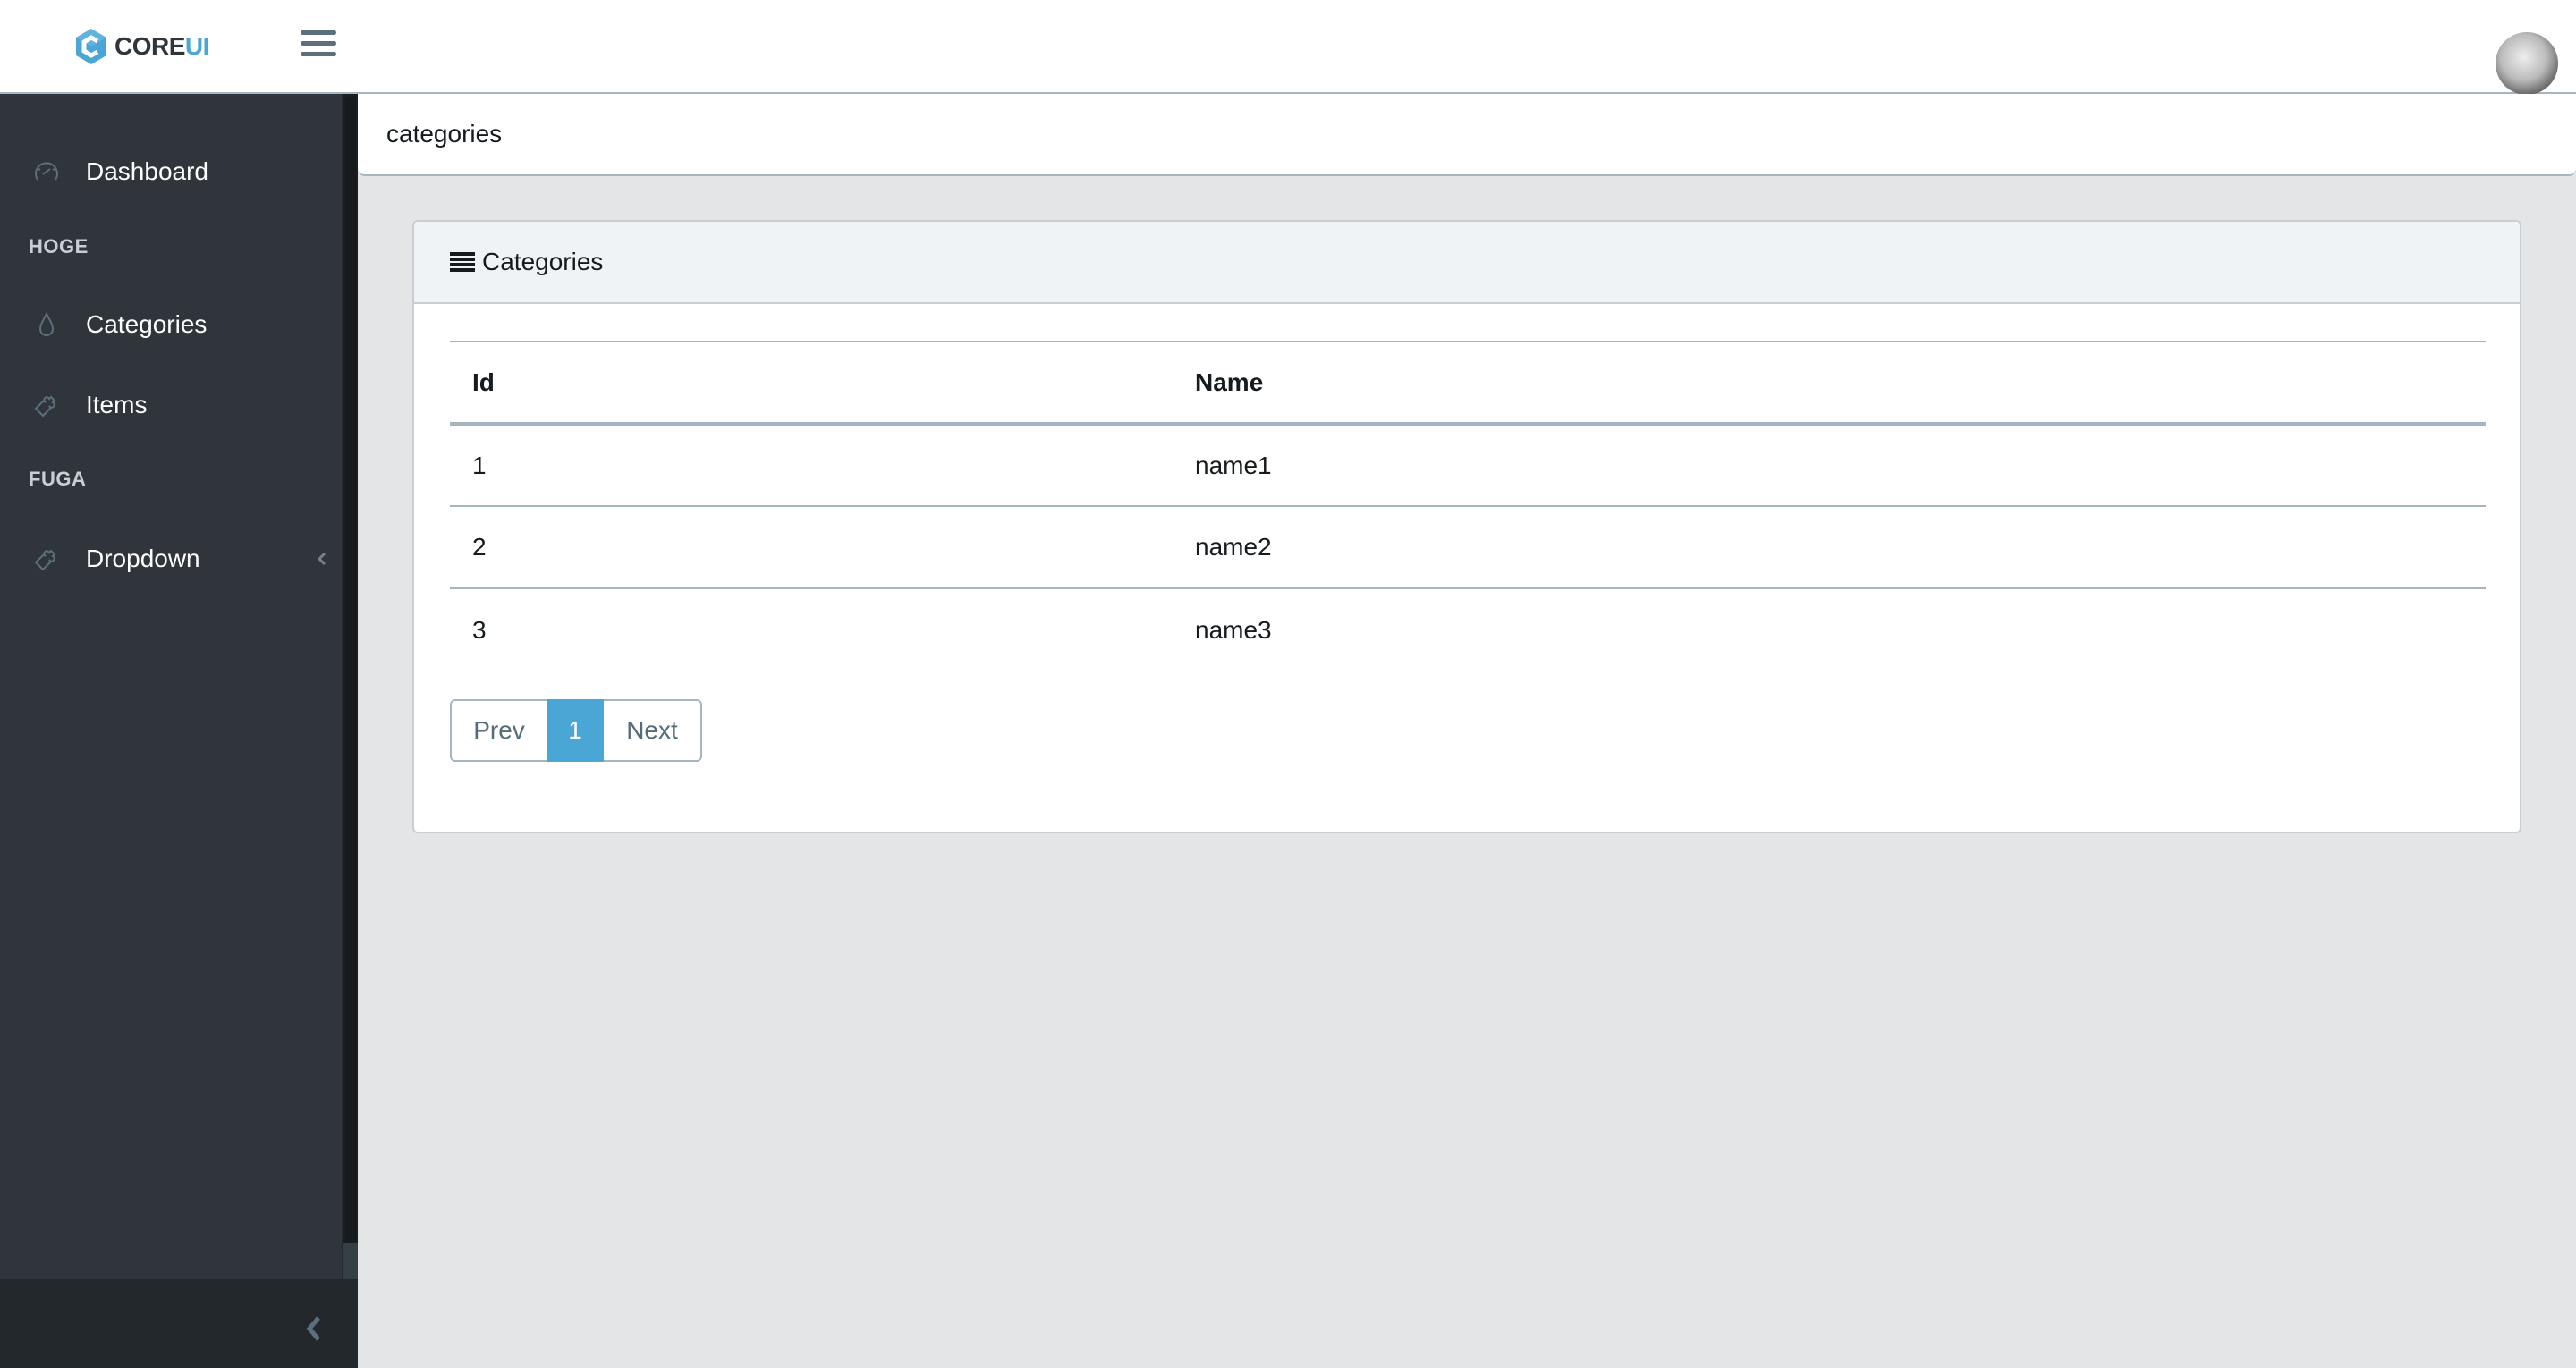 The image size is (2576, 1368). I want to click on table-header-row: Id Name, so click(1468, 383).